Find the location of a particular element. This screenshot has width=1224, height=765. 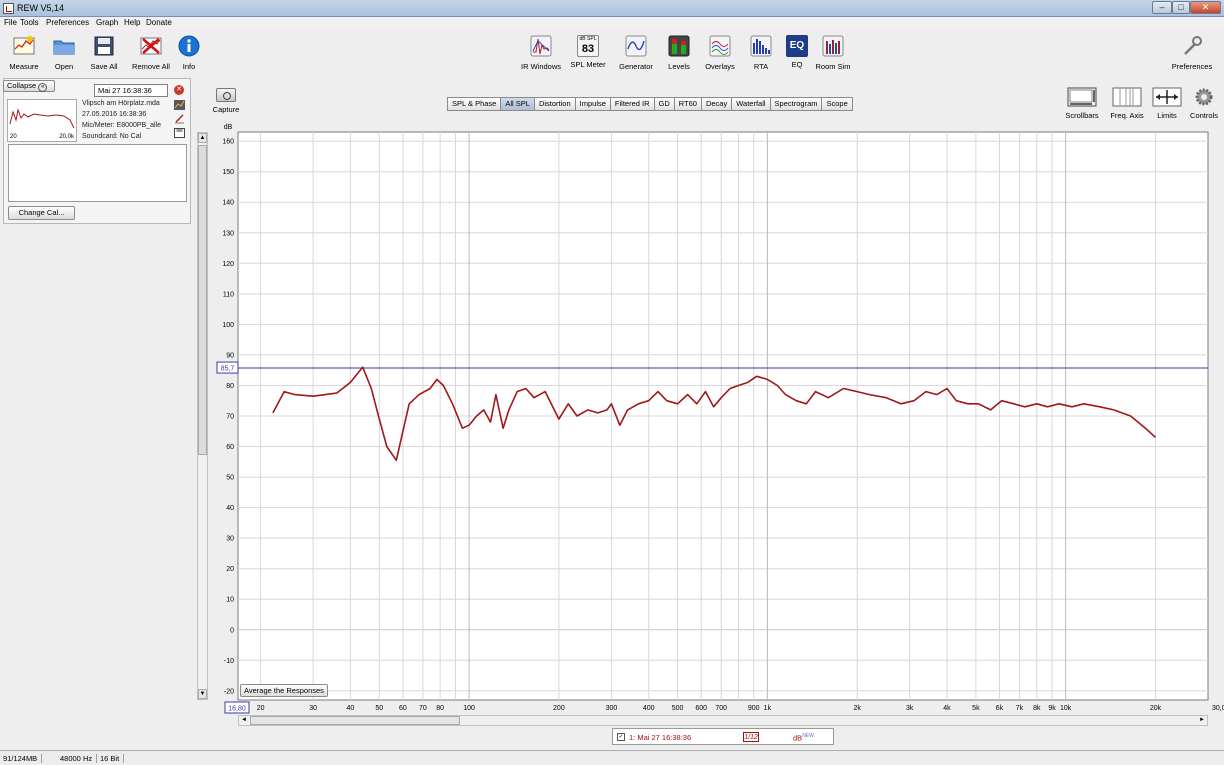

folder-open-icon is located at coordinates (64, 47).